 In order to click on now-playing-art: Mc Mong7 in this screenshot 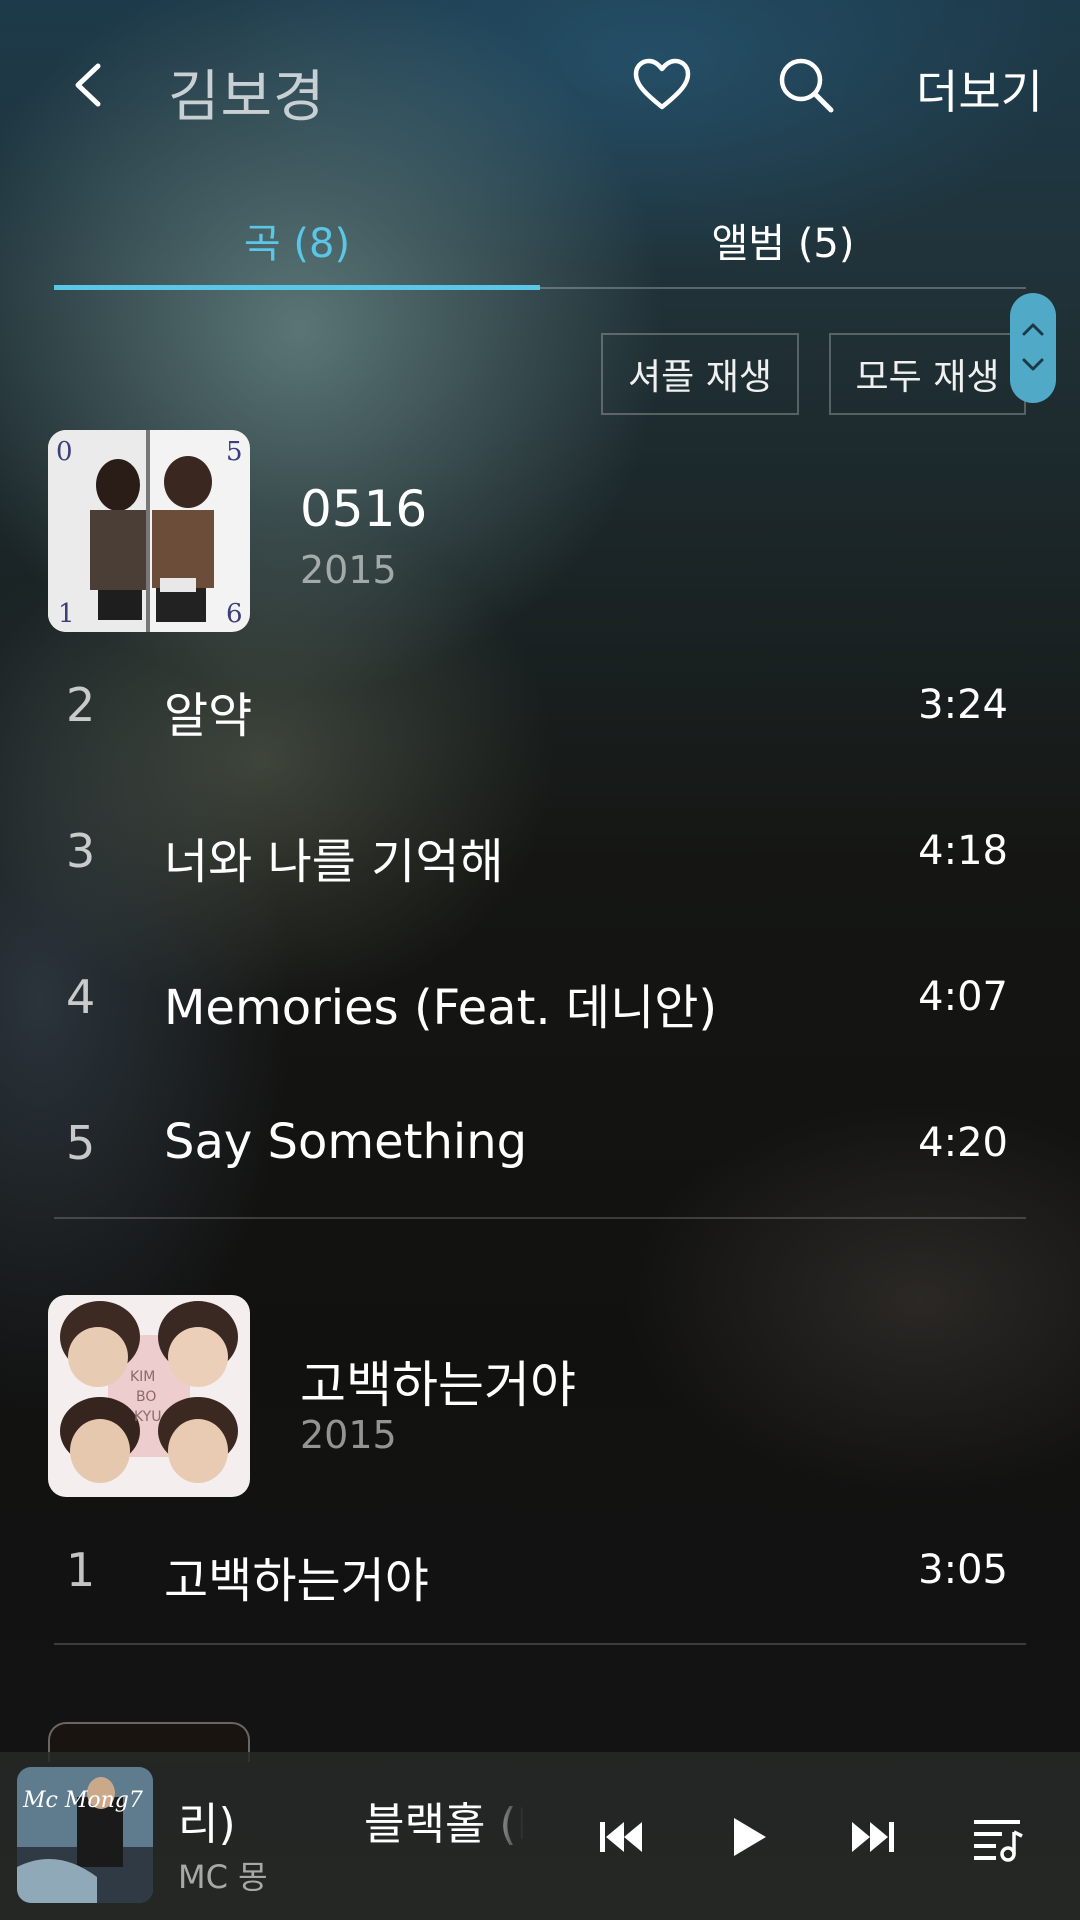, I will do `click(85, 1835)`.